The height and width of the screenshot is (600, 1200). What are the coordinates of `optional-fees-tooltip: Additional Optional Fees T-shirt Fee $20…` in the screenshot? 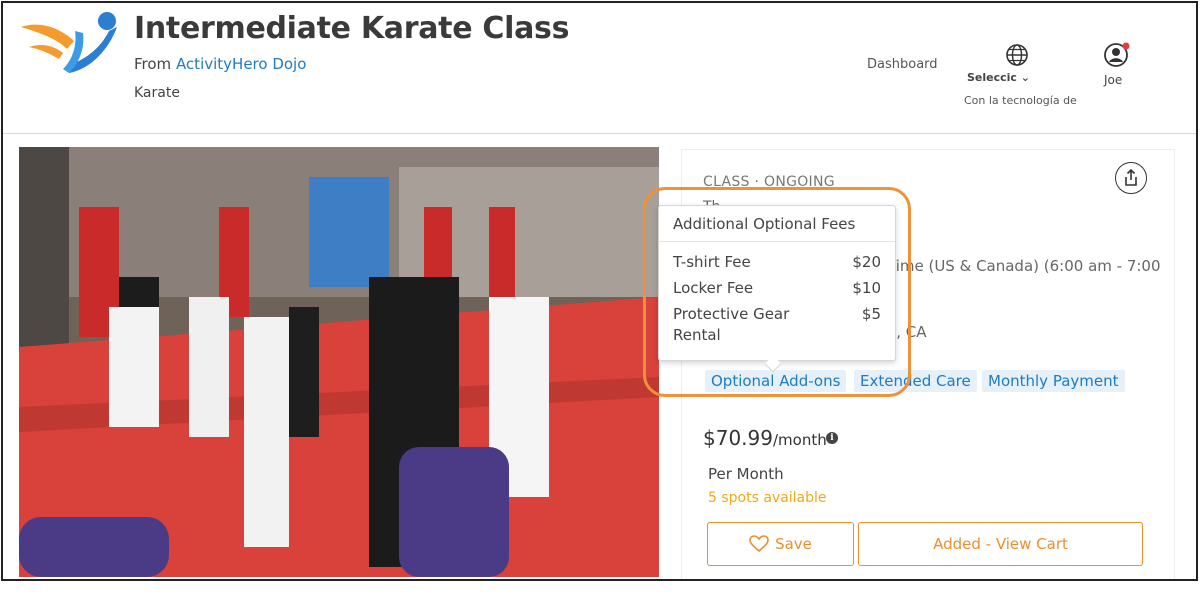 It's located at (777, 289).